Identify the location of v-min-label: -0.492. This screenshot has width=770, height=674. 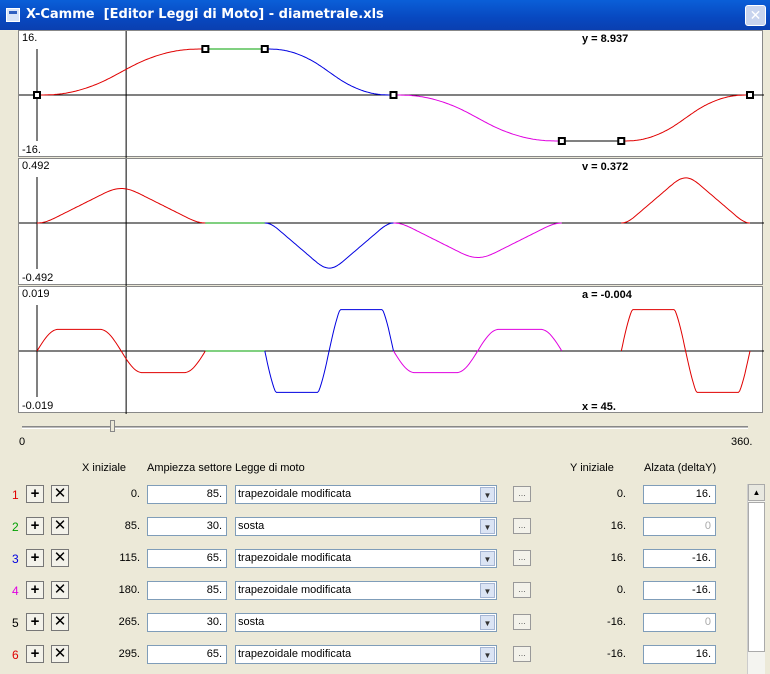
(38, 278).